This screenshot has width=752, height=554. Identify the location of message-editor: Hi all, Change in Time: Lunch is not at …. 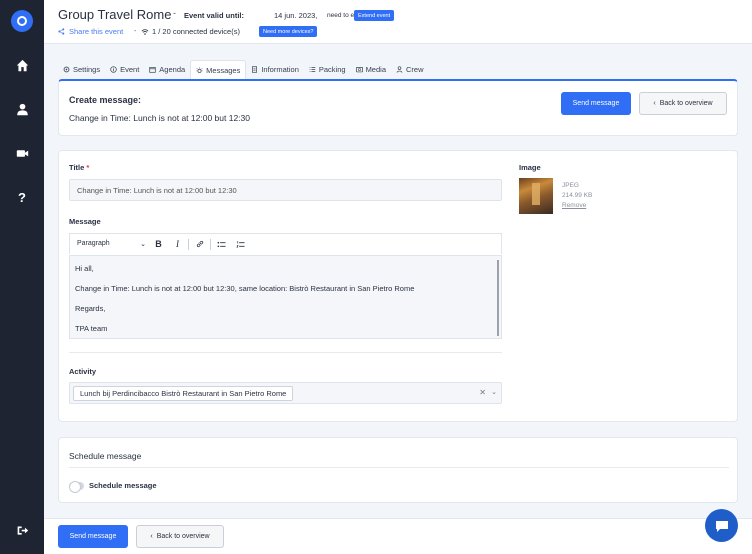
(285, 297).